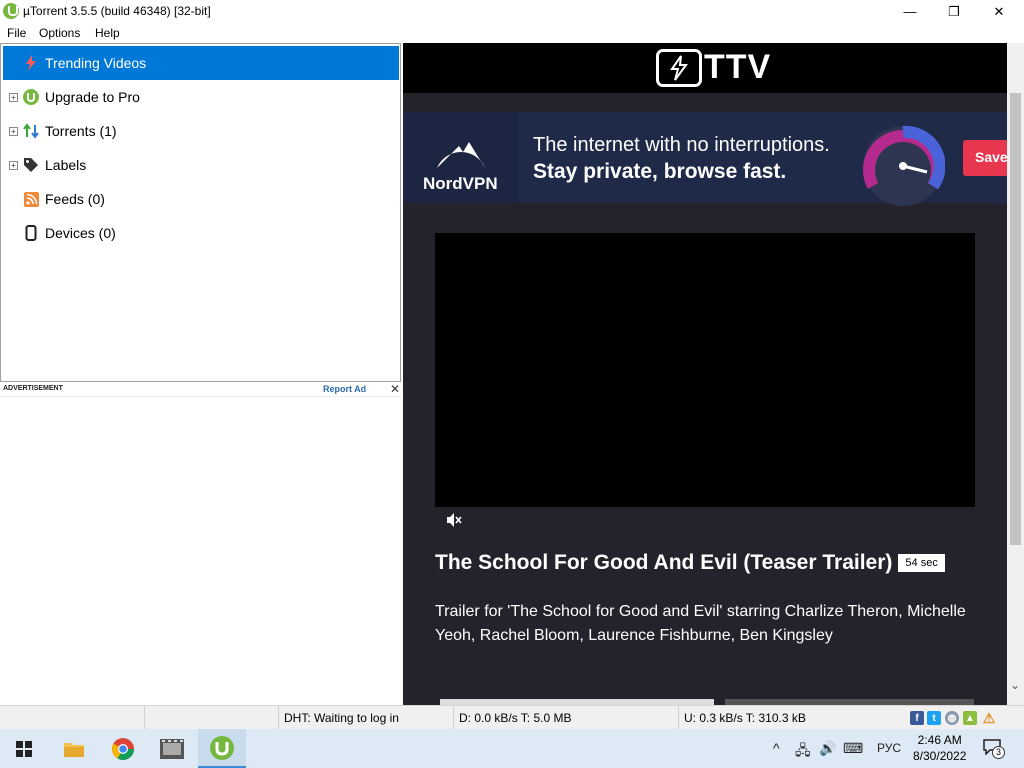  What do you see at coordinates (940, 756) in the screenshot?
I see `clock-date: 8/30/2022` at bounding box center [940, 756].